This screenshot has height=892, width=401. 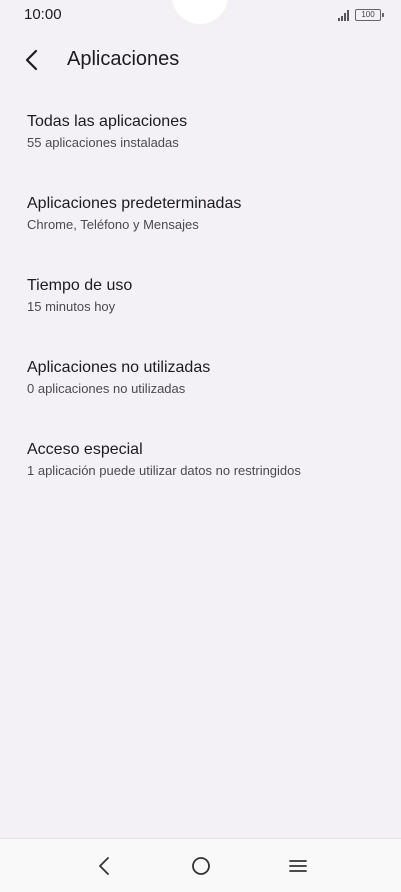 I want to click on nav-back-button, so click(x=104, y=866).